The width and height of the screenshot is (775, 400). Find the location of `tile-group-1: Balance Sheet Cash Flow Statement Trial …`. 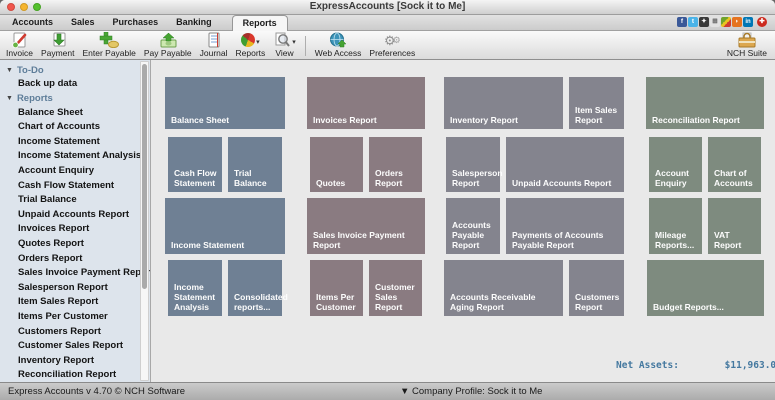

tile-group-1: Balance Sheet Cash Flow Statement Trial … is located at coordinates (226, 196).